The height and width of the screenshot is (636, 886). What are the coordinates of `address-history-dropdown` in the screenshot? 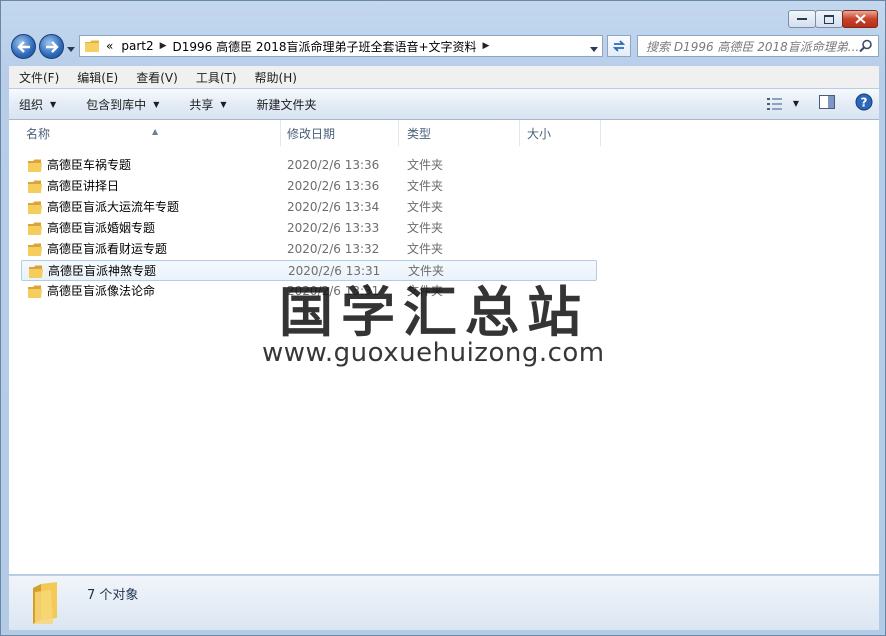 It's located at (594, 49).